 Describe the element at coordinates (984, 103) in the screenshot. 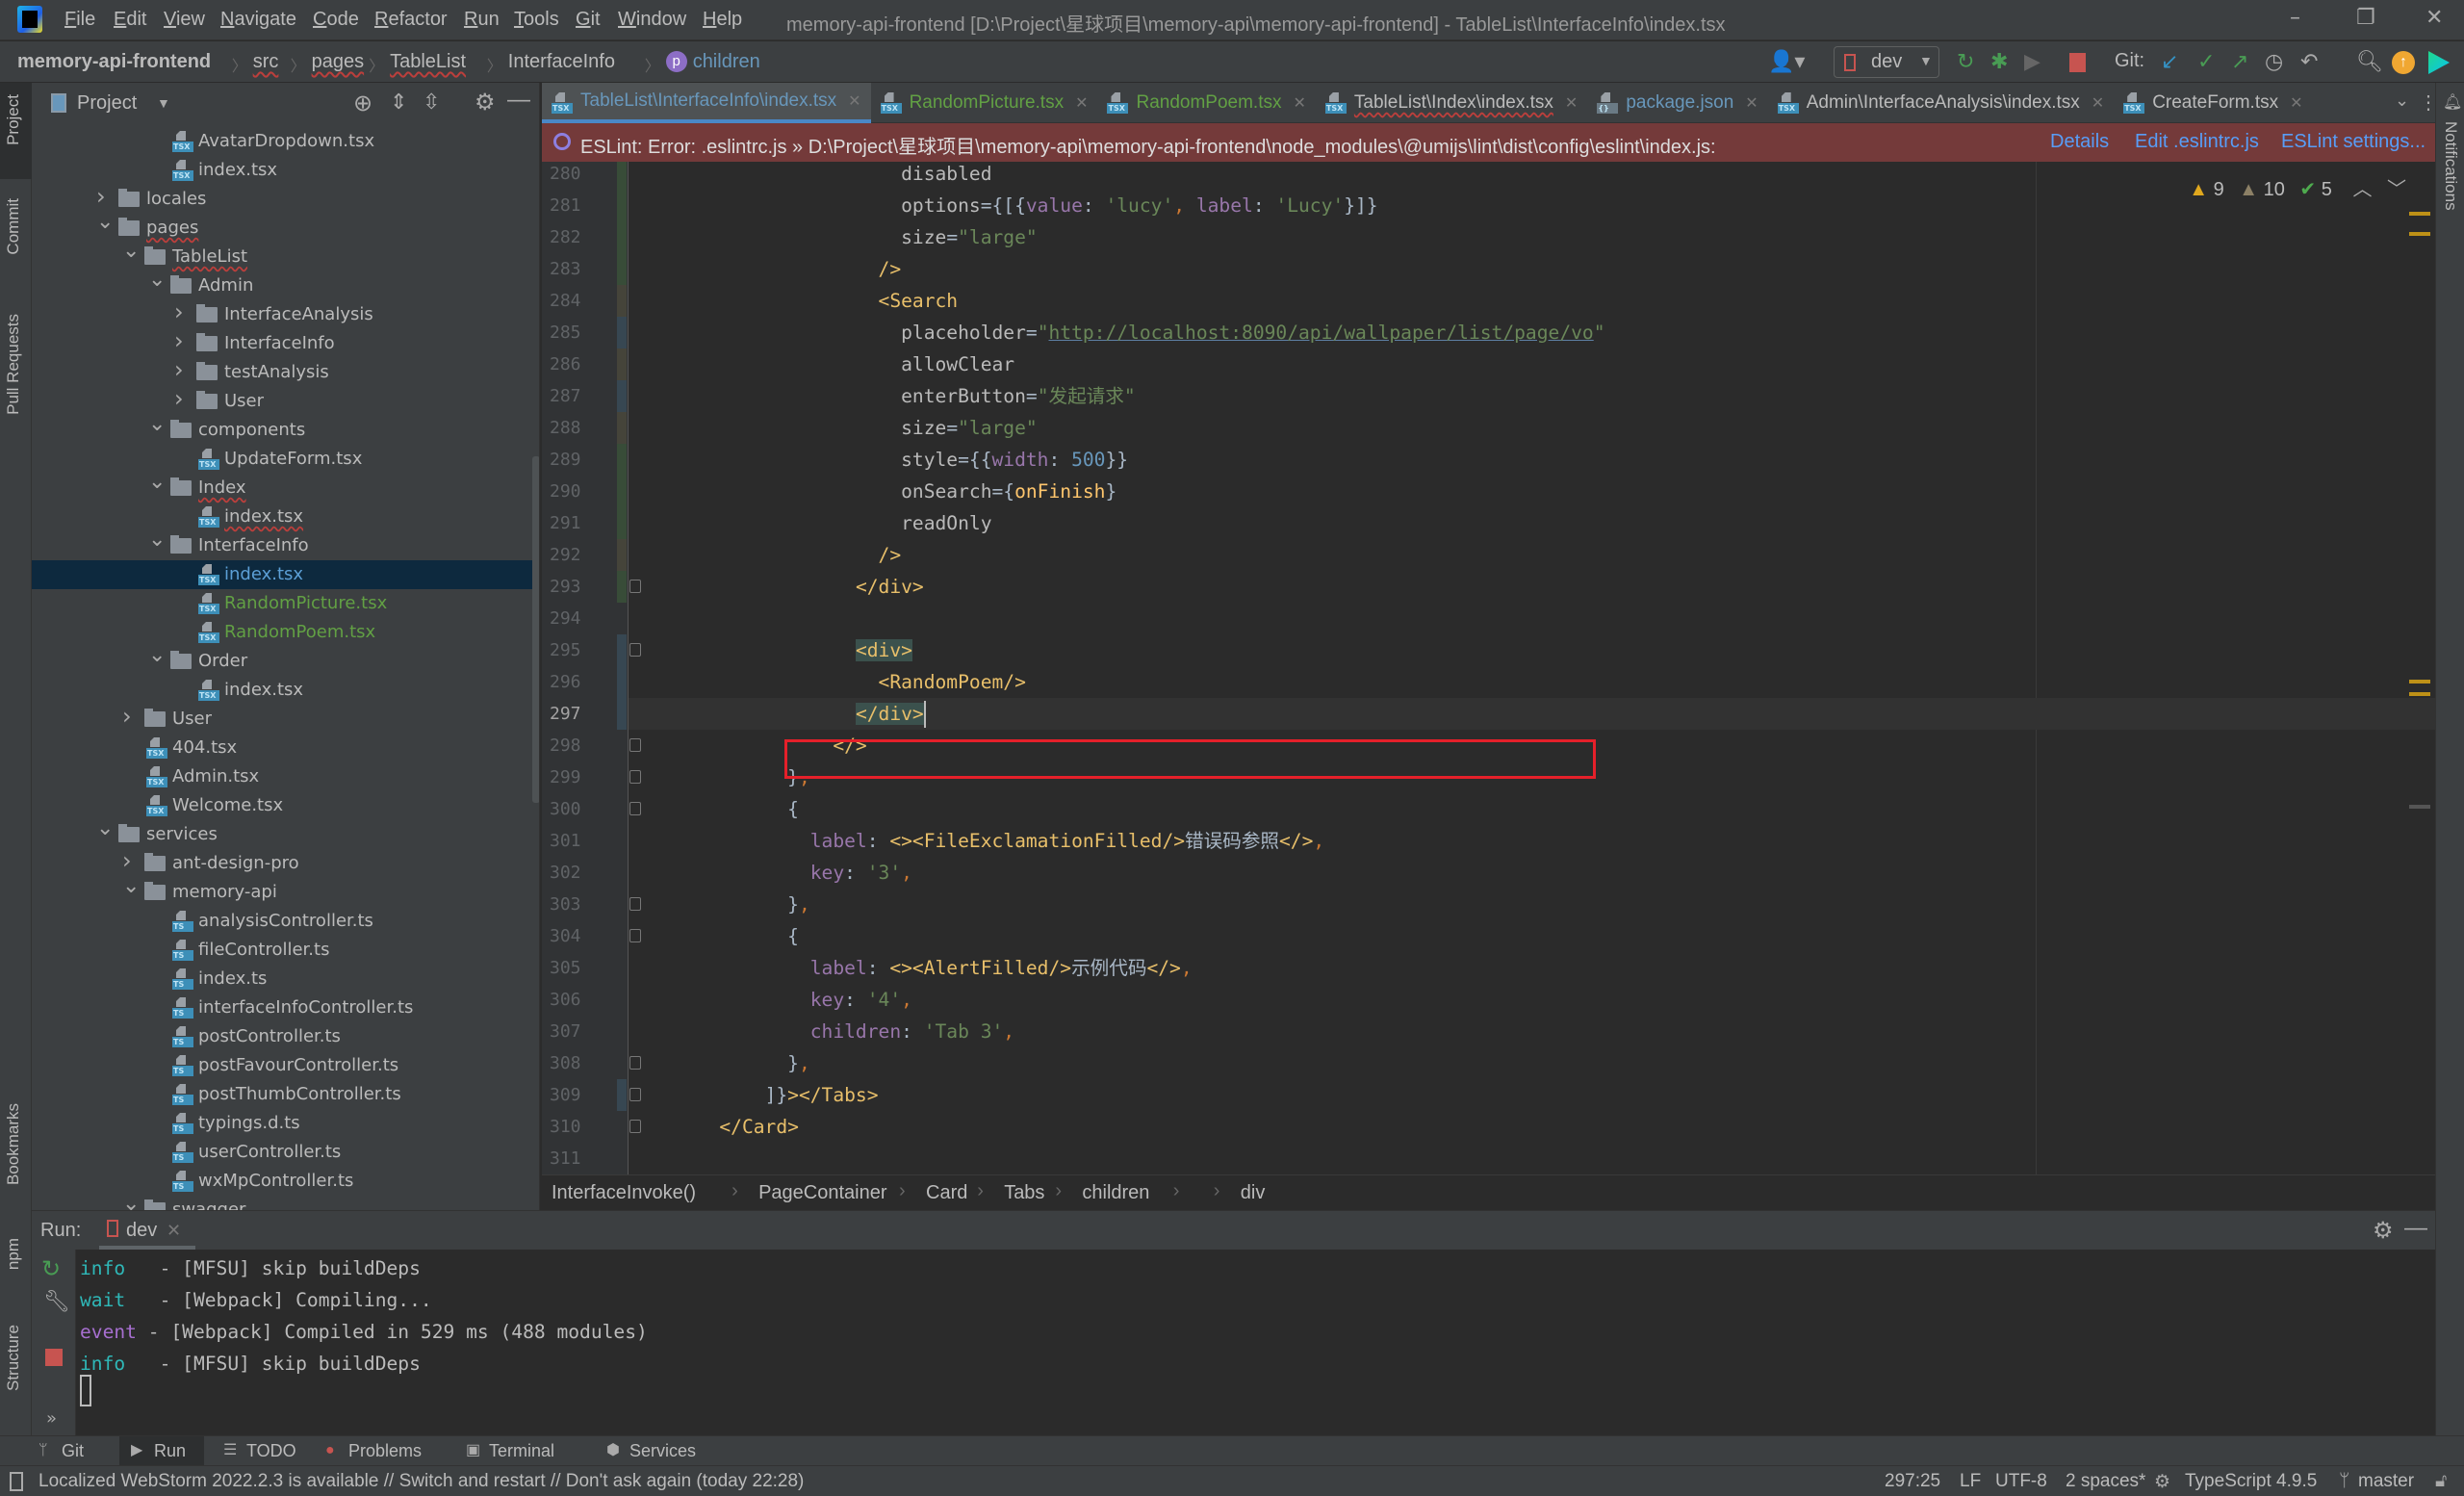

I see `tab-randompicture-tsx: TSX RandomPicture.tsx ✕` at that location.